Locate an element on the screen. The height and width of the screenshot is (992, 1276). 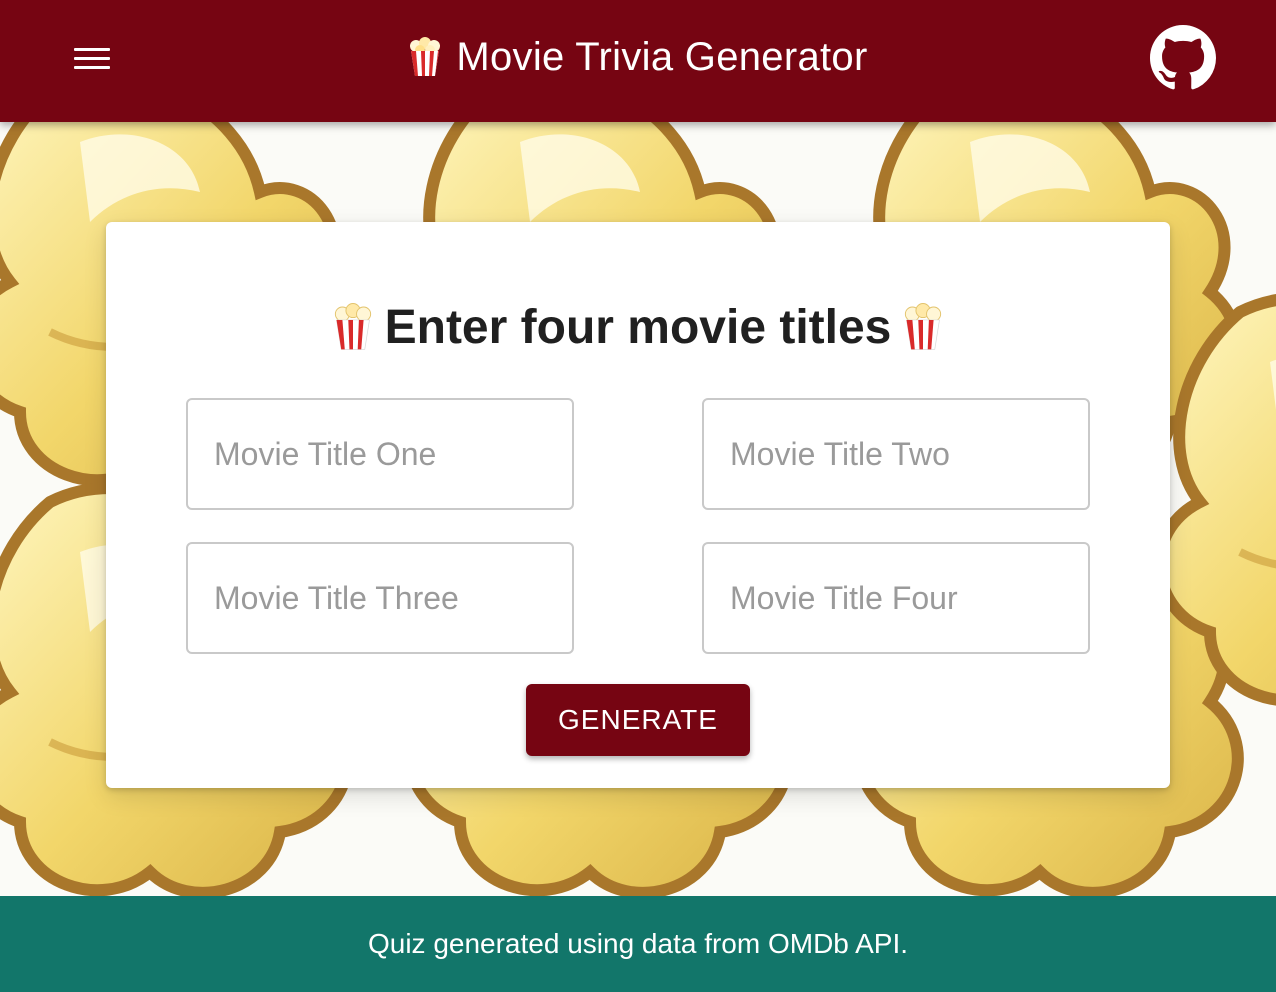
movie-title-one-field is located at coordinates (380, 454).